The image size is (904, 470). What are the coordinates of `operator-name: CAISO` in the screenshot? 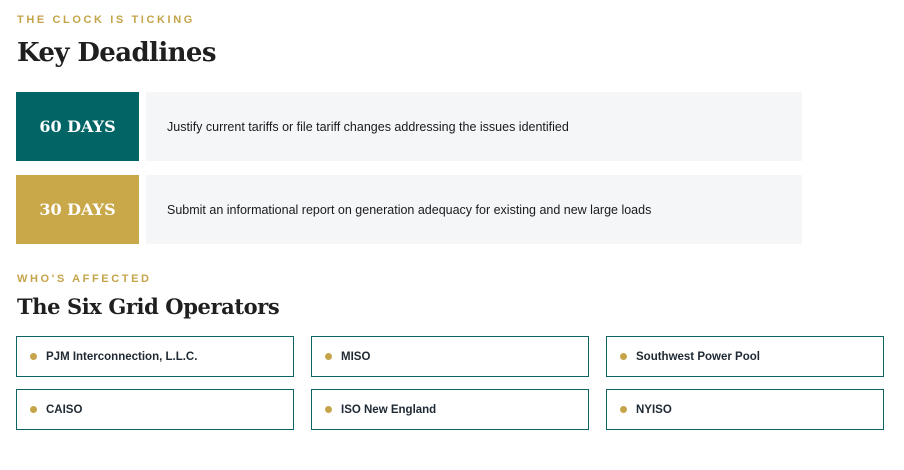 It's located at (64, 409).